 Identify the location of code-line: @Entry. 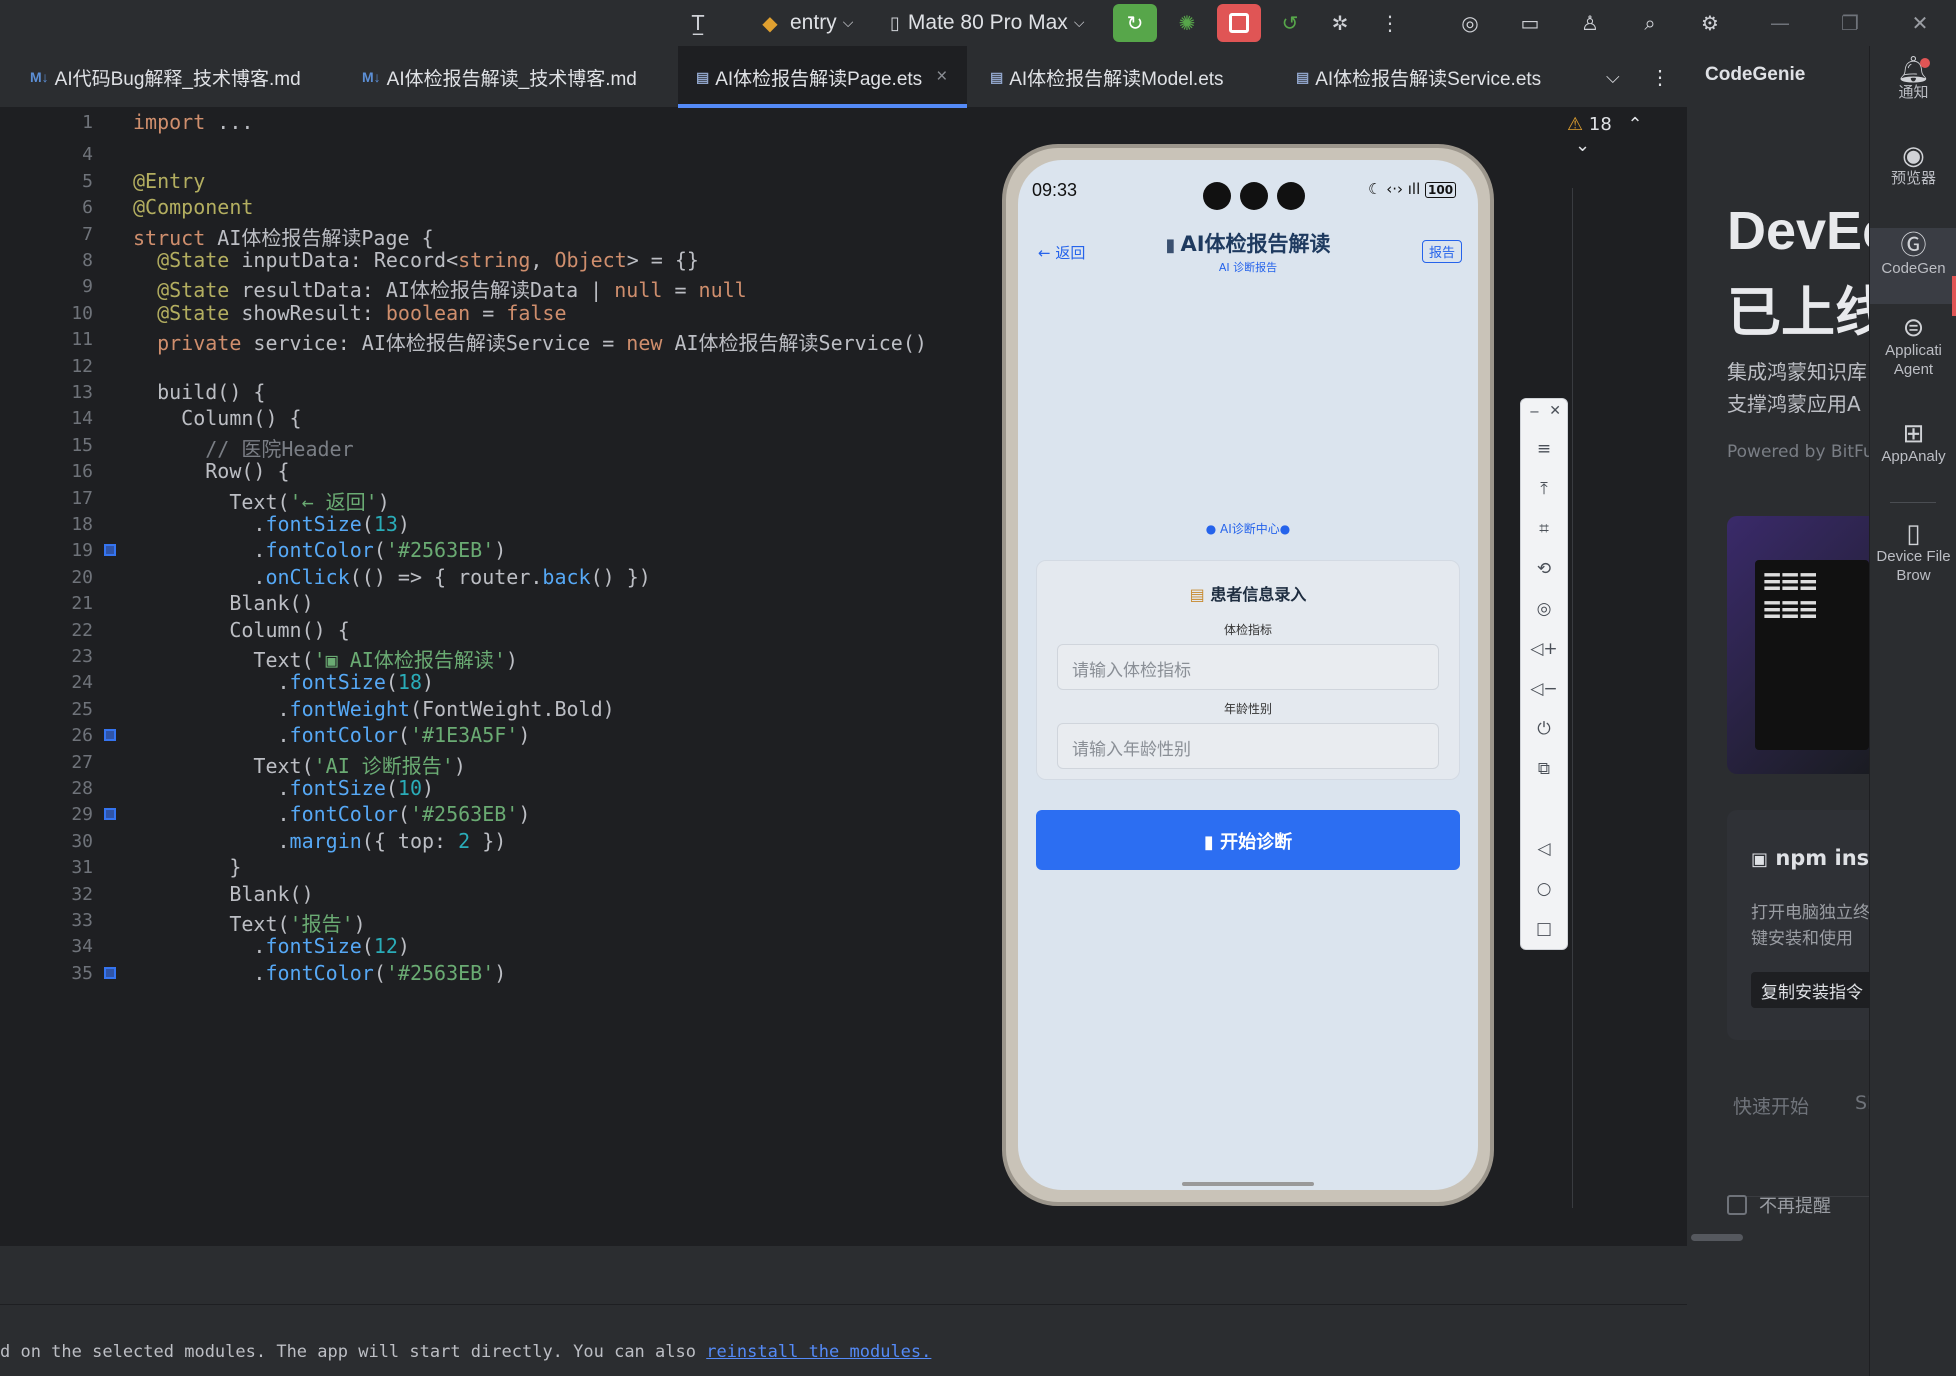
(169, 181).